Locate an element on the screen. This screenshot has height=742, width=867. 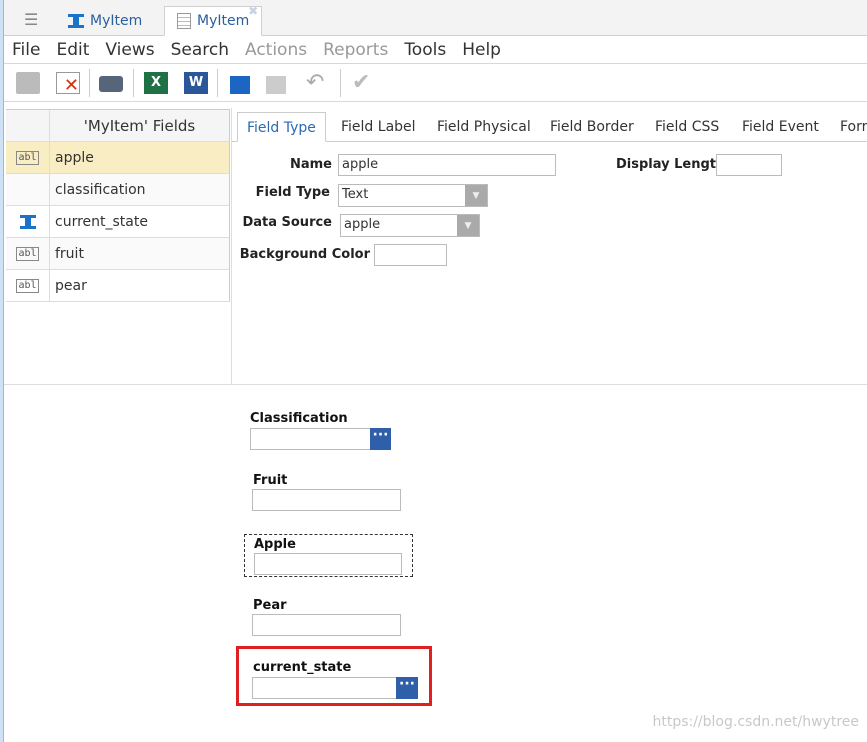
table-row: classification is located at coordinates (118, 190).